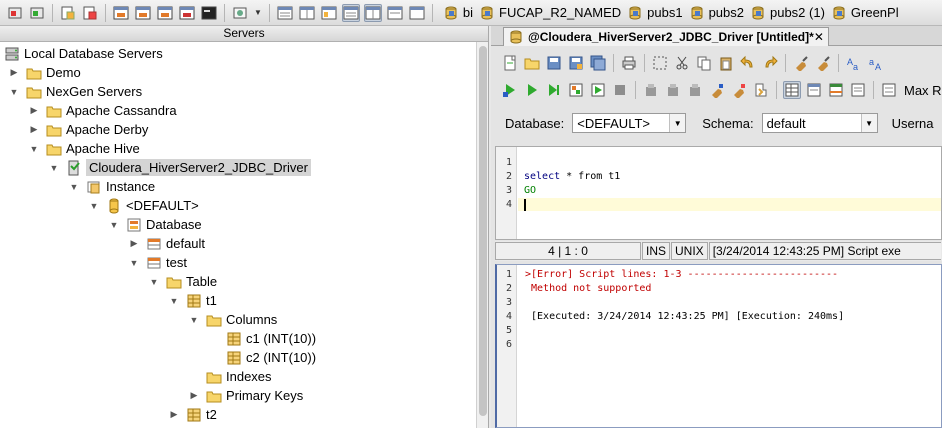  Describe the element at coordinates (102, 110) in the screenshot. I see `tree-node-apache-cassandra: ▶ Apache Cassandra` at that location.